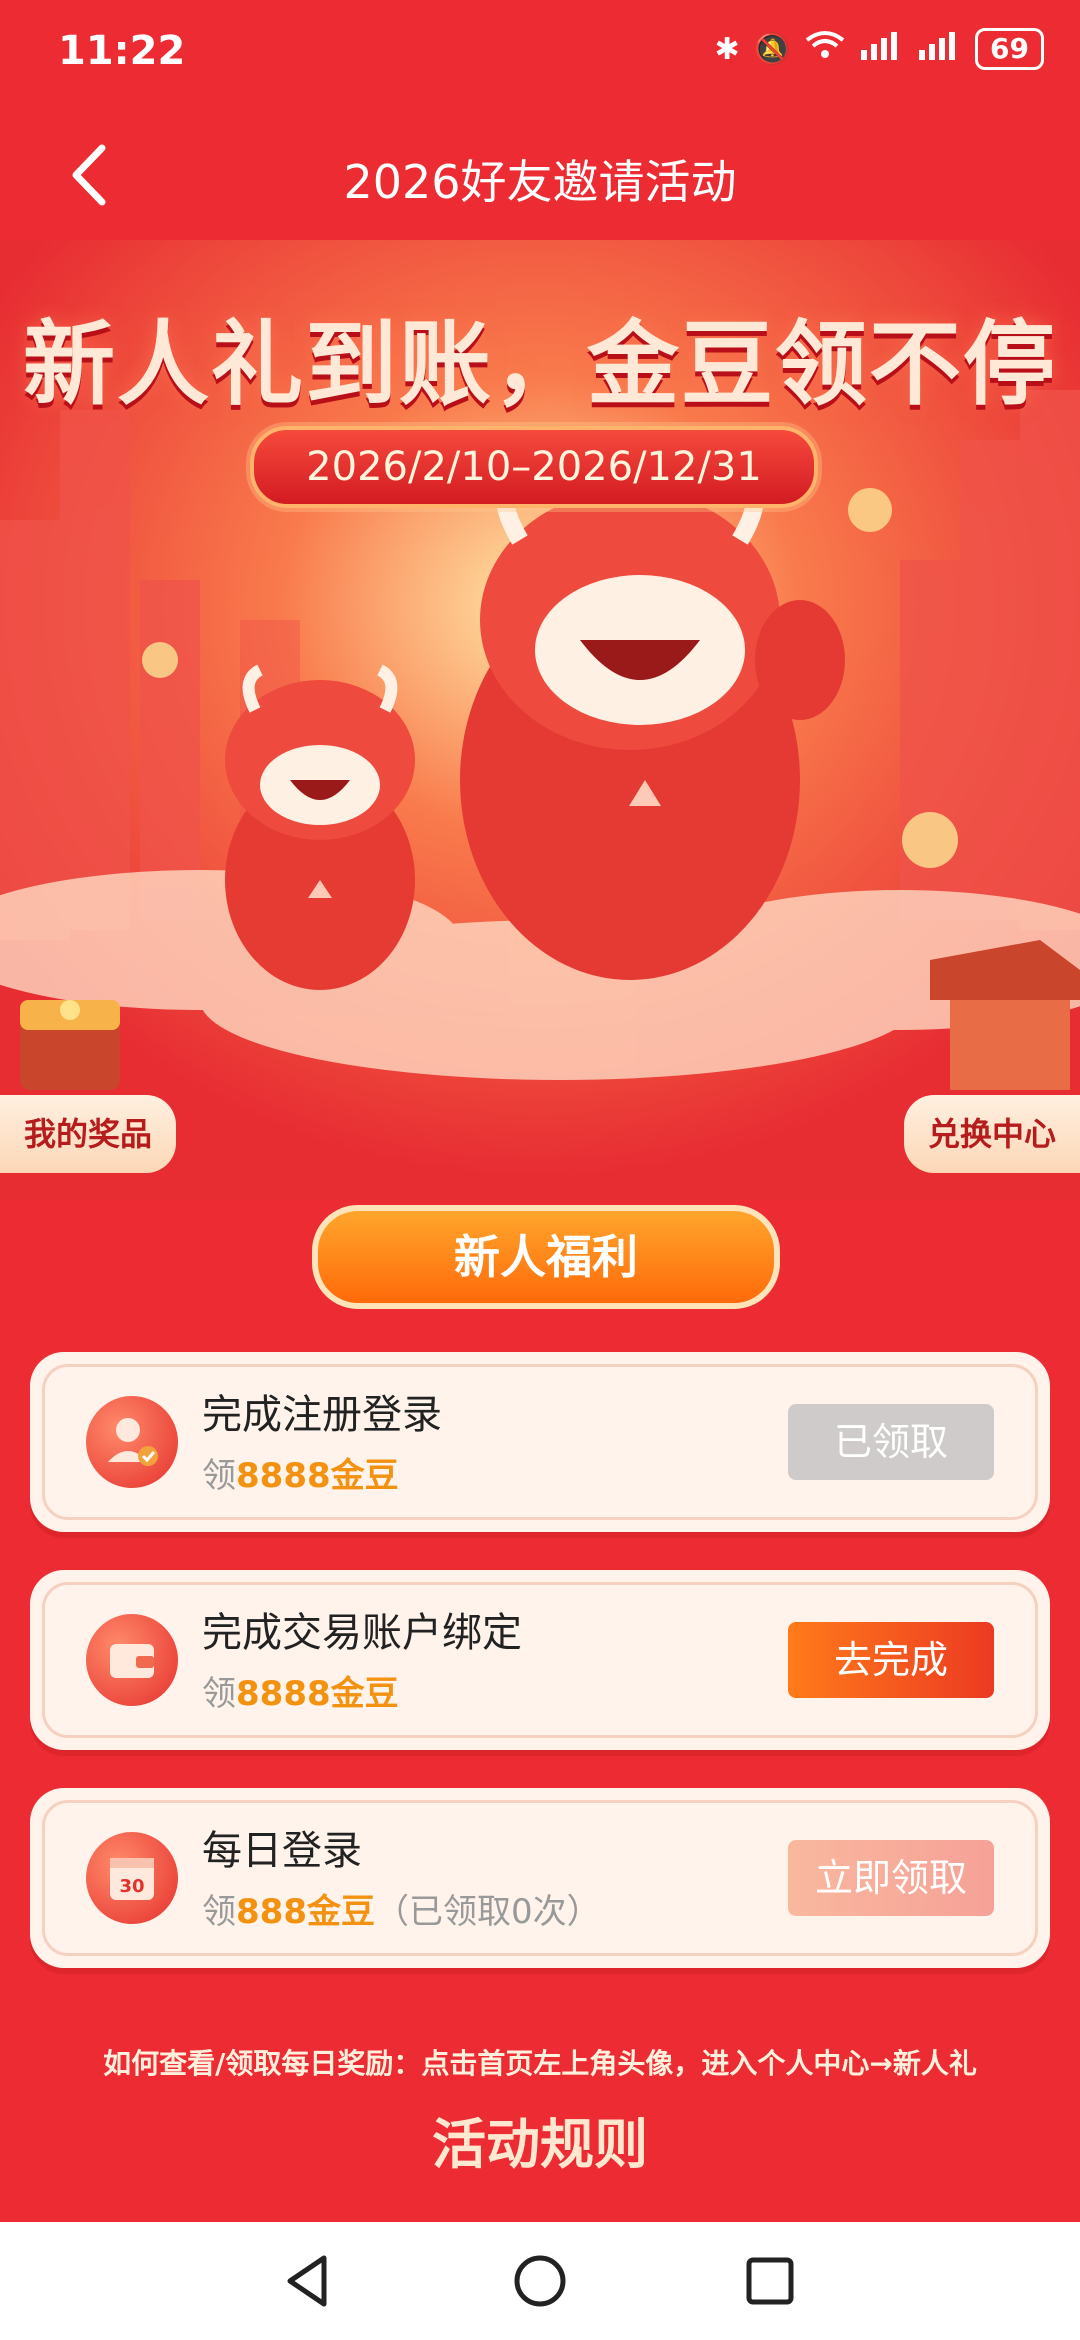 The height and width of the screenshot is (2340, 1080). What do you see at coordinates (132, 1660) in the screenshot?
I see `wallet-icon` at bounding box center [132, 1660].